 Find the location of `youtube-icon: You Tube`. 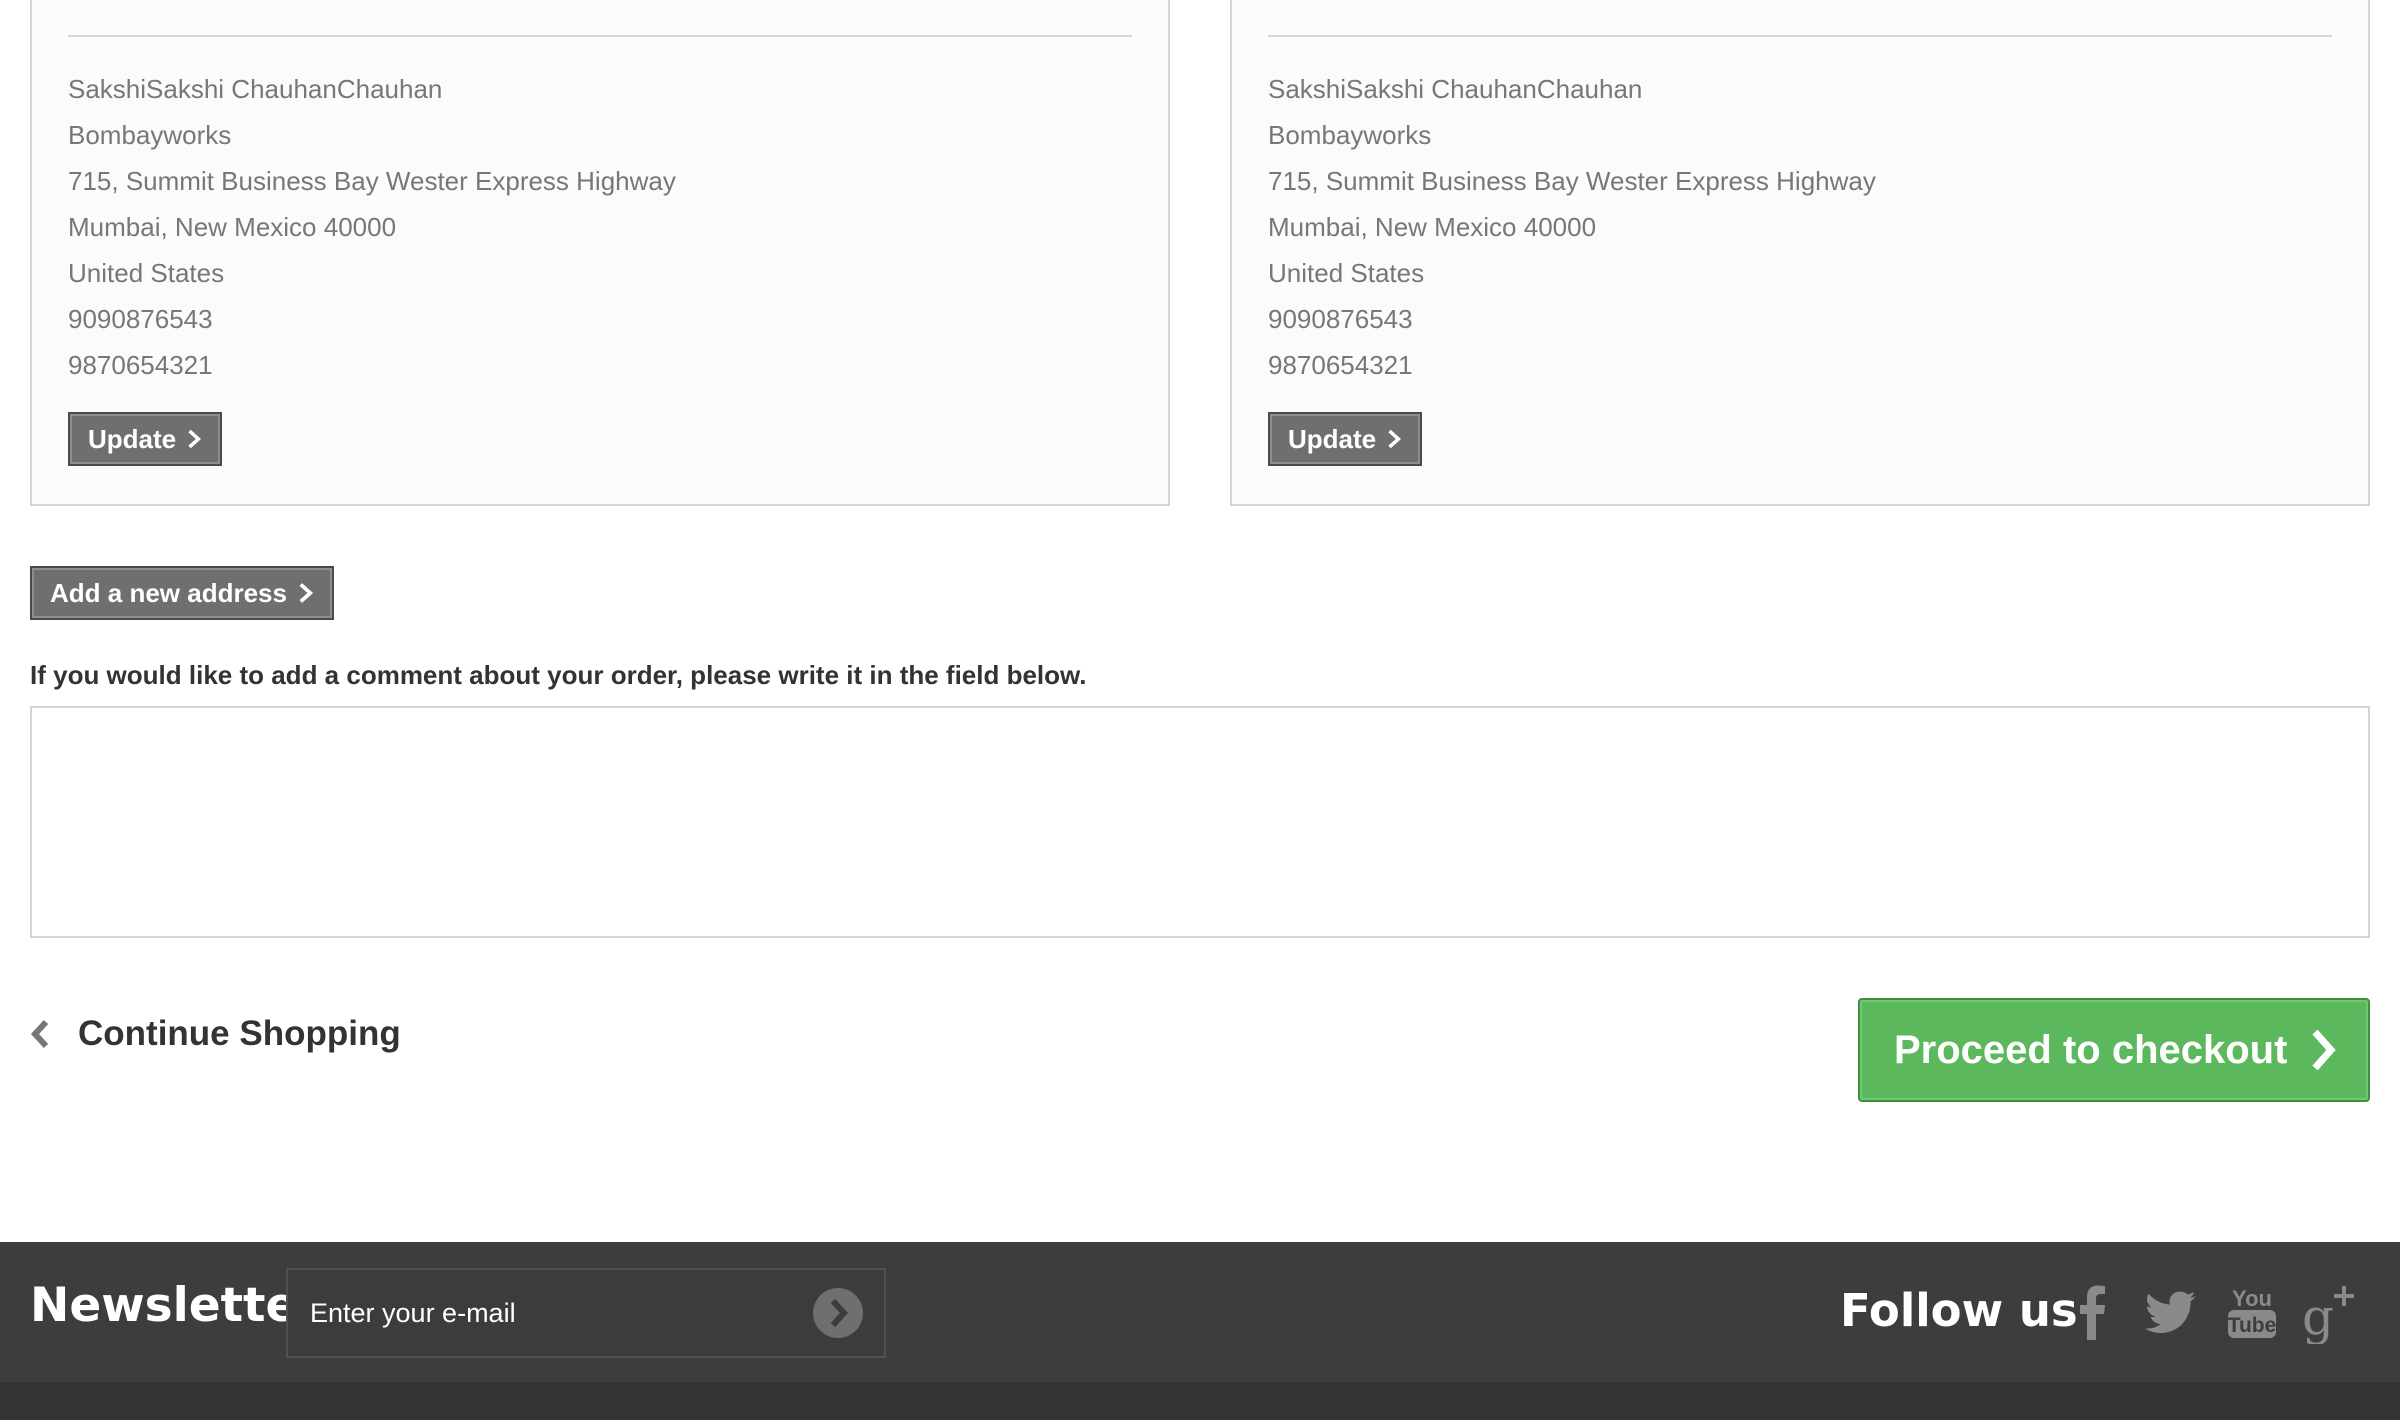

youtube-icon: You Tube is located at coordinates (2252, 1312).